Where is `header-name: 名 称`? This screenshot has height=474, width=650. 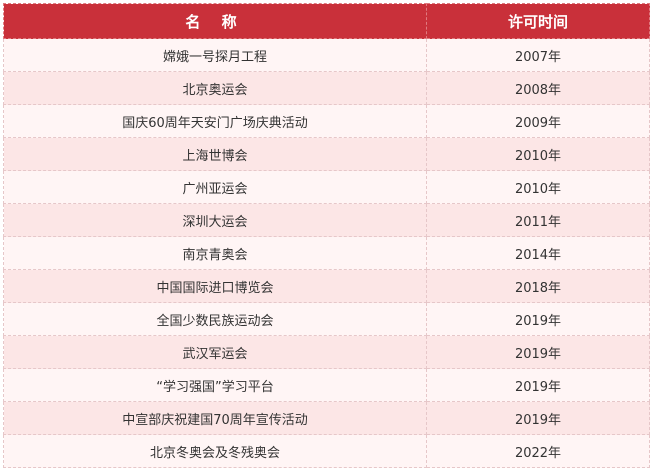 header-name: 名 称 is located at coordinates (215, 21).